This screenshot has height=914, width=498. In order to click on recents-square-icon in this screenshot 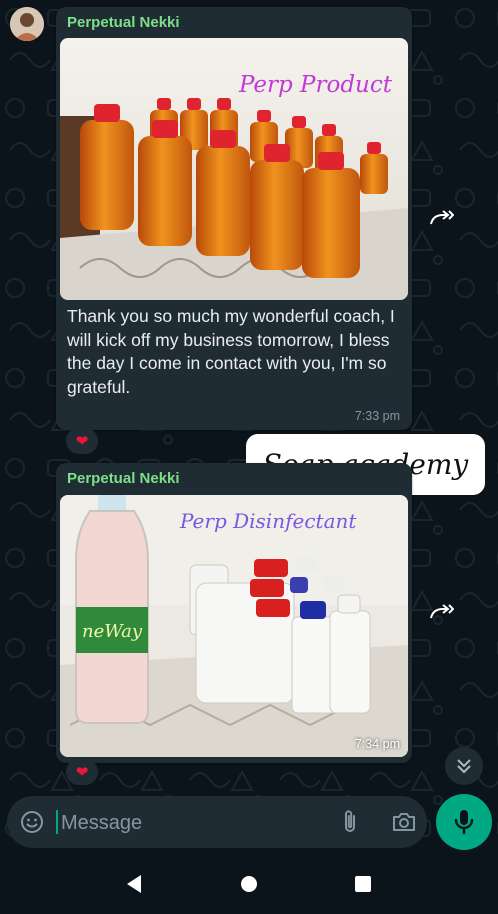, I will do `click(363, 884)`.